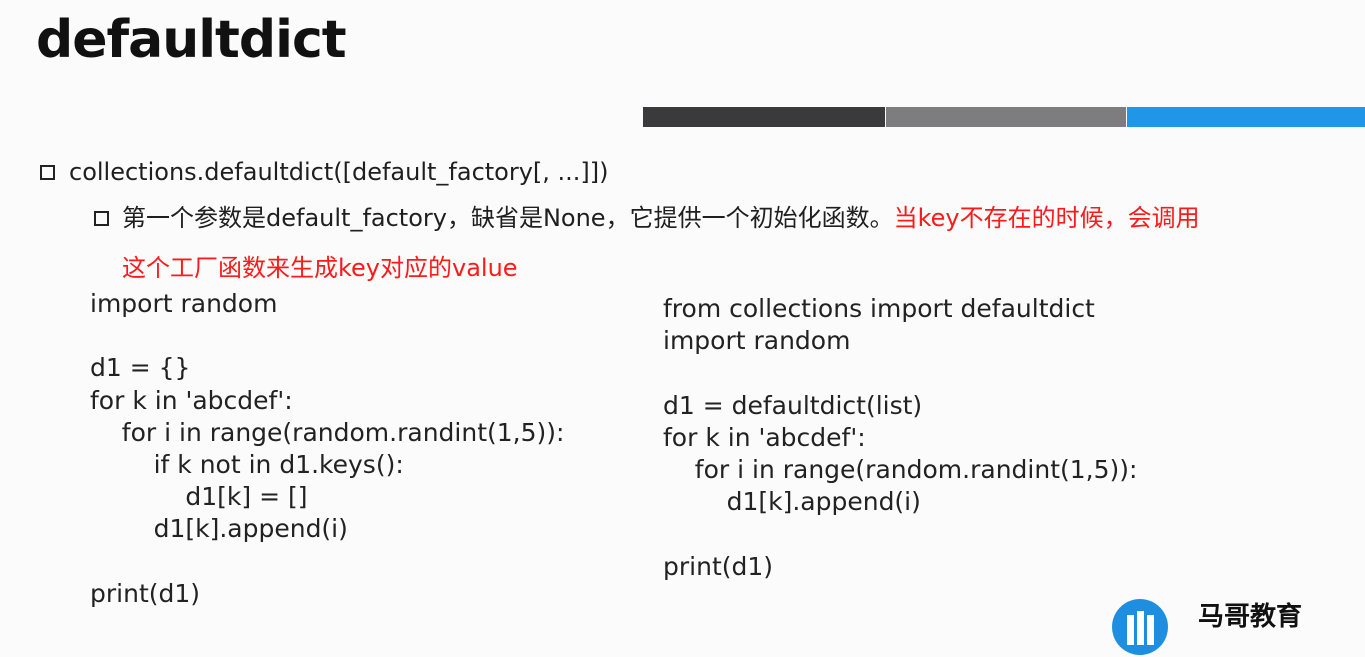 Image resolution: width=1365 pixels, height=657 pixels. I want to click on header-bar-gray, so click(1006, 117).